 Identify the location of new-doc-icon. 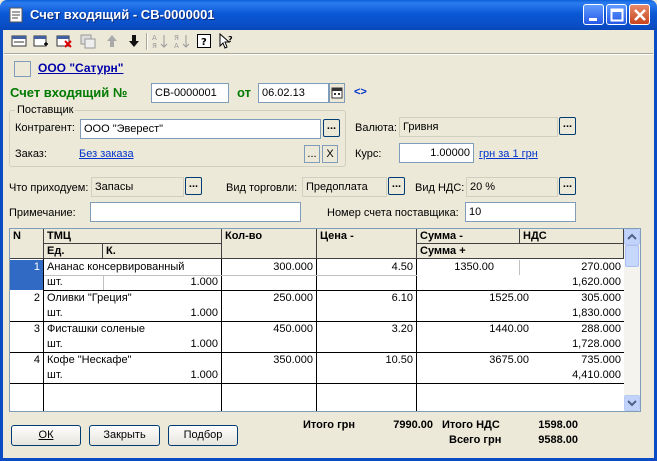
(19, 41).